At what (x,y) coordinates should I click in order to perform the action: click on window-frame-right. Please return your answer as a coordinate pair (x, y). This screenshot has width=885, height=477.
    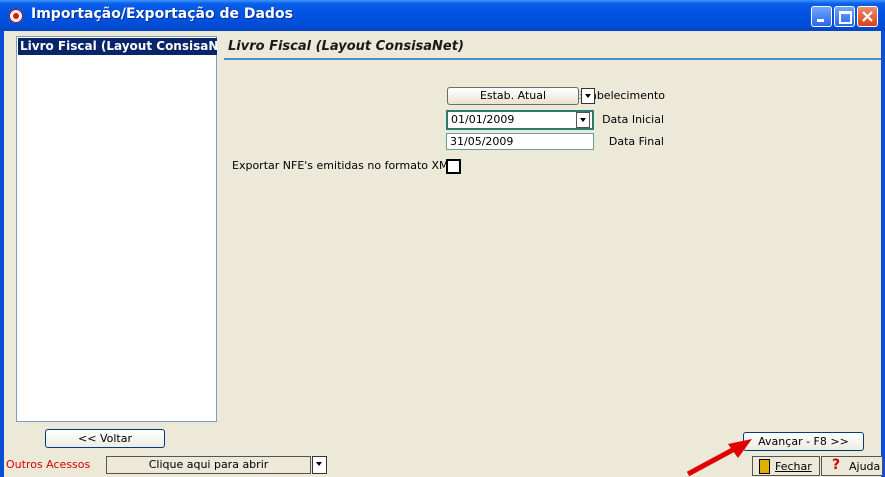
    Looking at the image, I should click on (883, 254).